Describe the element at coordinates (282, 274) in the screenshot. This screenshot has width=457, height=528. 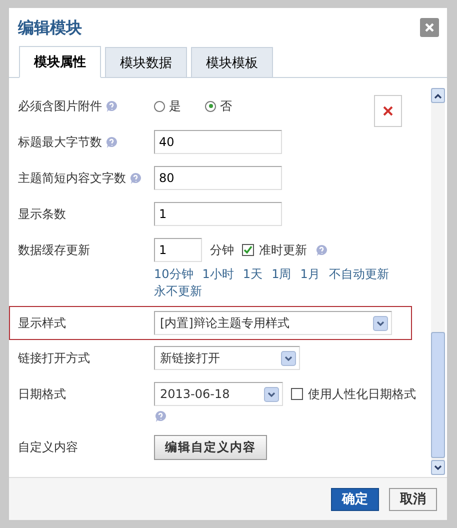
I see `interval-link: 1周` at that location.